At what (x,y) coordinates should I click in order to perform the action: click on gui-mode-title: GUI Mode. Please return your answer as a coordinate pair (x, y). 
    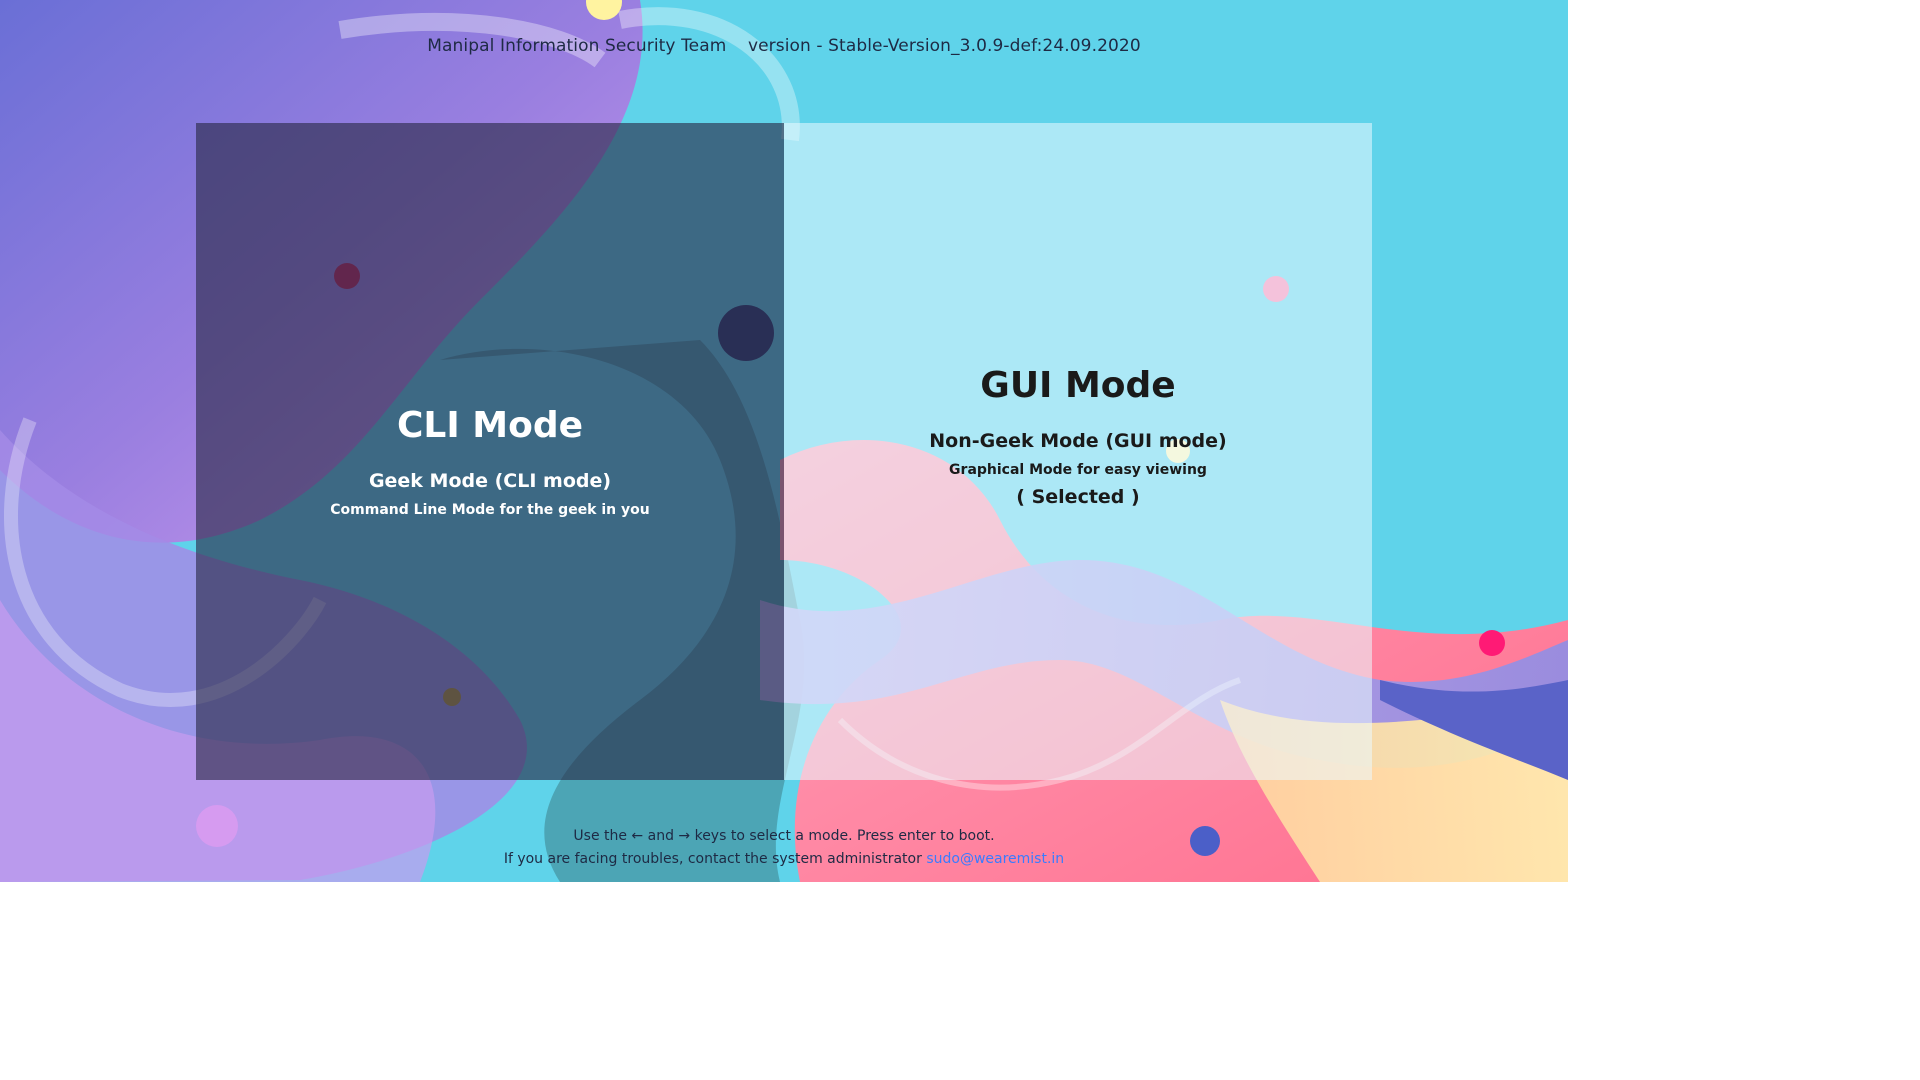
    Looking at the image, I should click on (1078, 385).